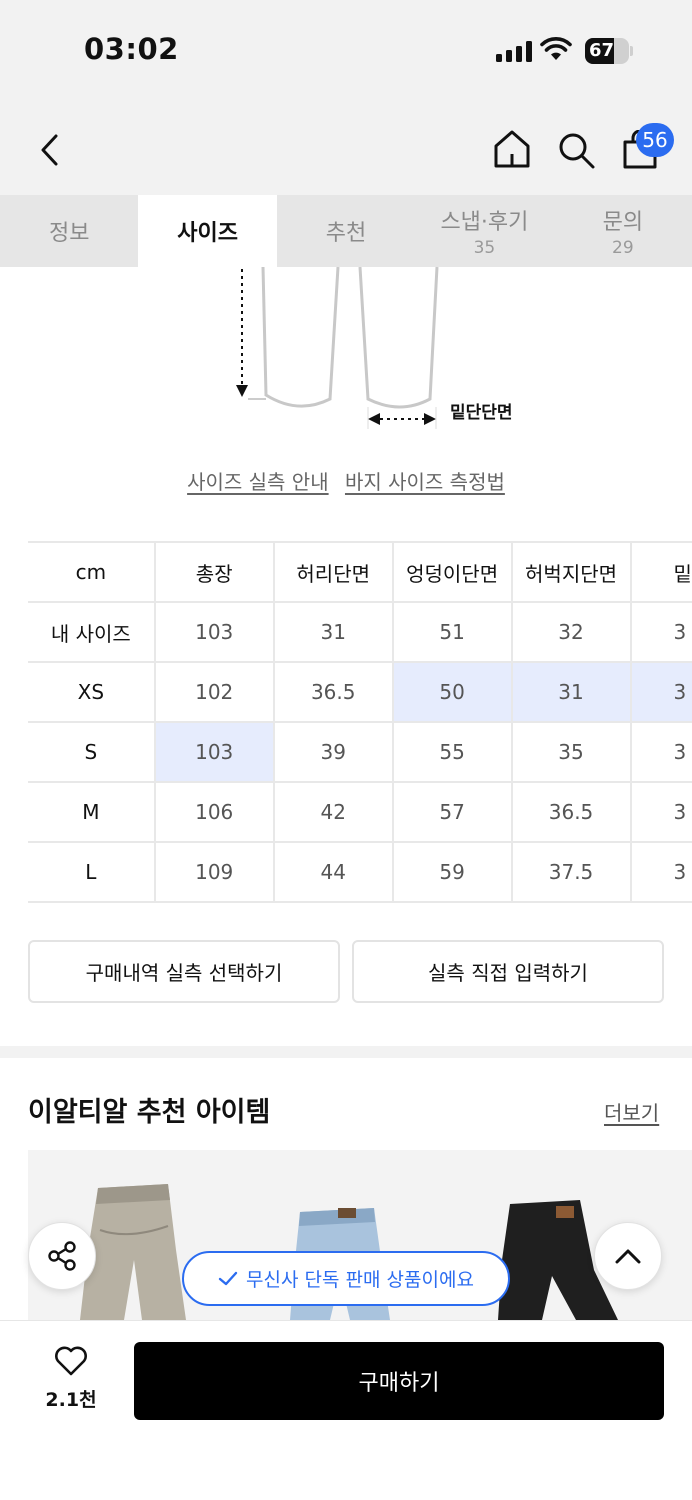  Describe the element at coordinates (184, 971) in the screenshot. I see `select-purchase-history-button: 구매내역 실측 선택하기` at that location.